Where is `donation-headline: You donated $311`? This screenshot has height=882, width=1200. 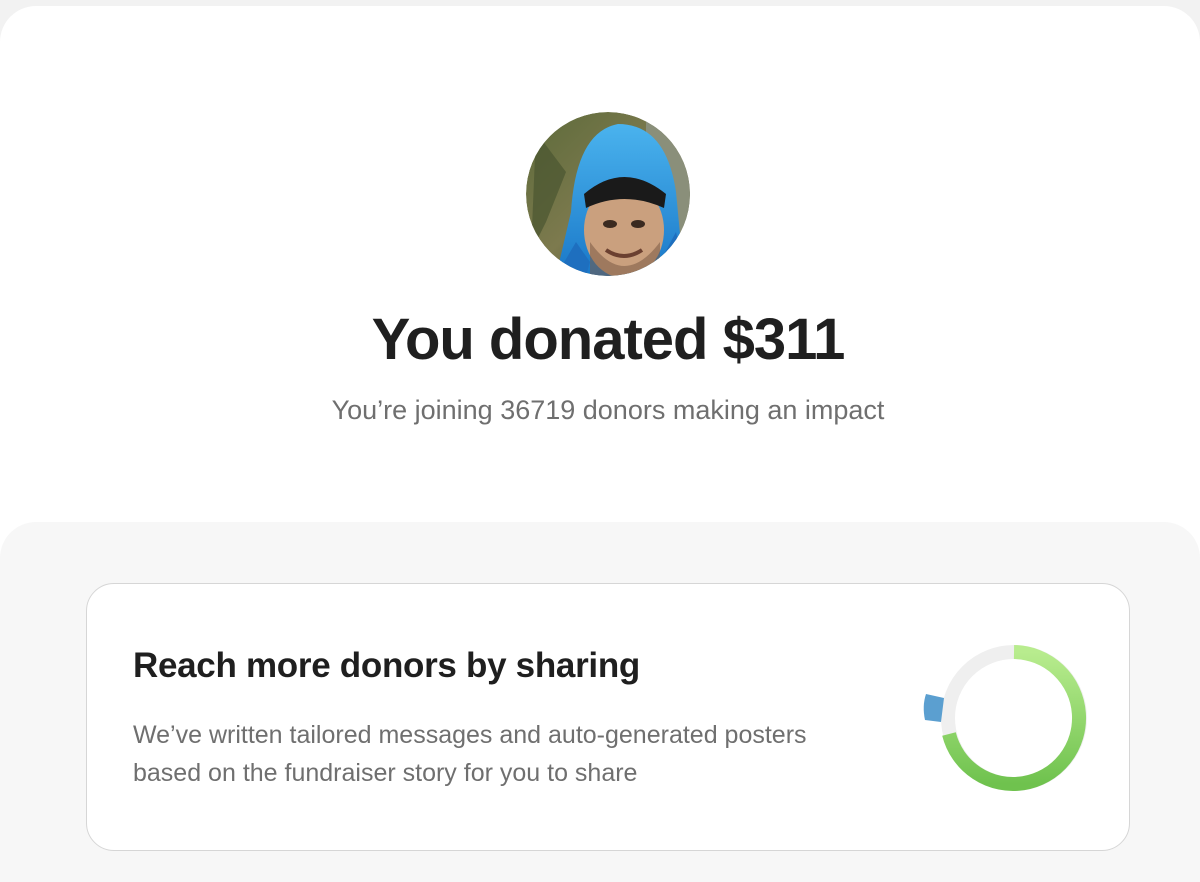 donation-headline: You donated $311 is located at coordinates (608, 339).